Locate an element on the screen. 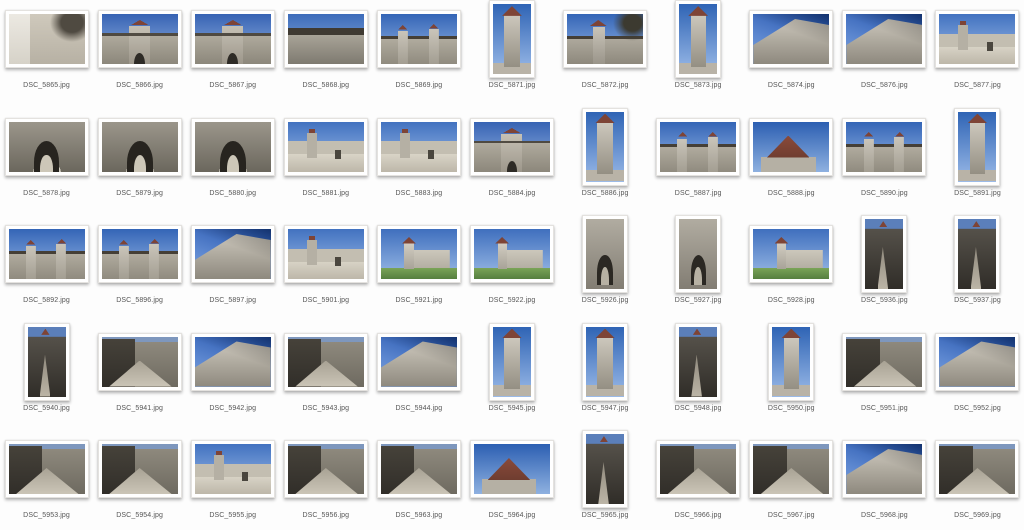 This screenshot has width=1024, height=530. photo-item: DSC_5926.jpg is located at coordinates (605, 269).